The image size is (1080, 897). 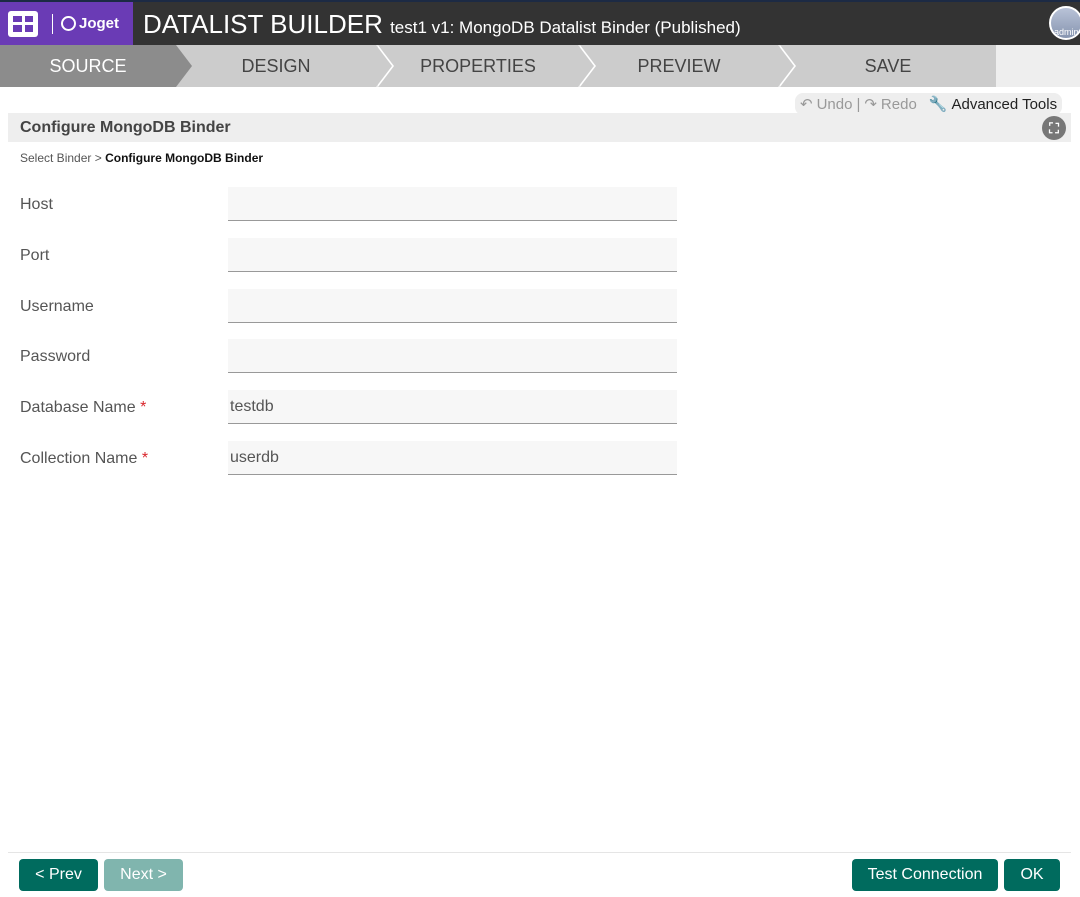 I want to click on step-label: SOURCE, so click(x=88, y=65).